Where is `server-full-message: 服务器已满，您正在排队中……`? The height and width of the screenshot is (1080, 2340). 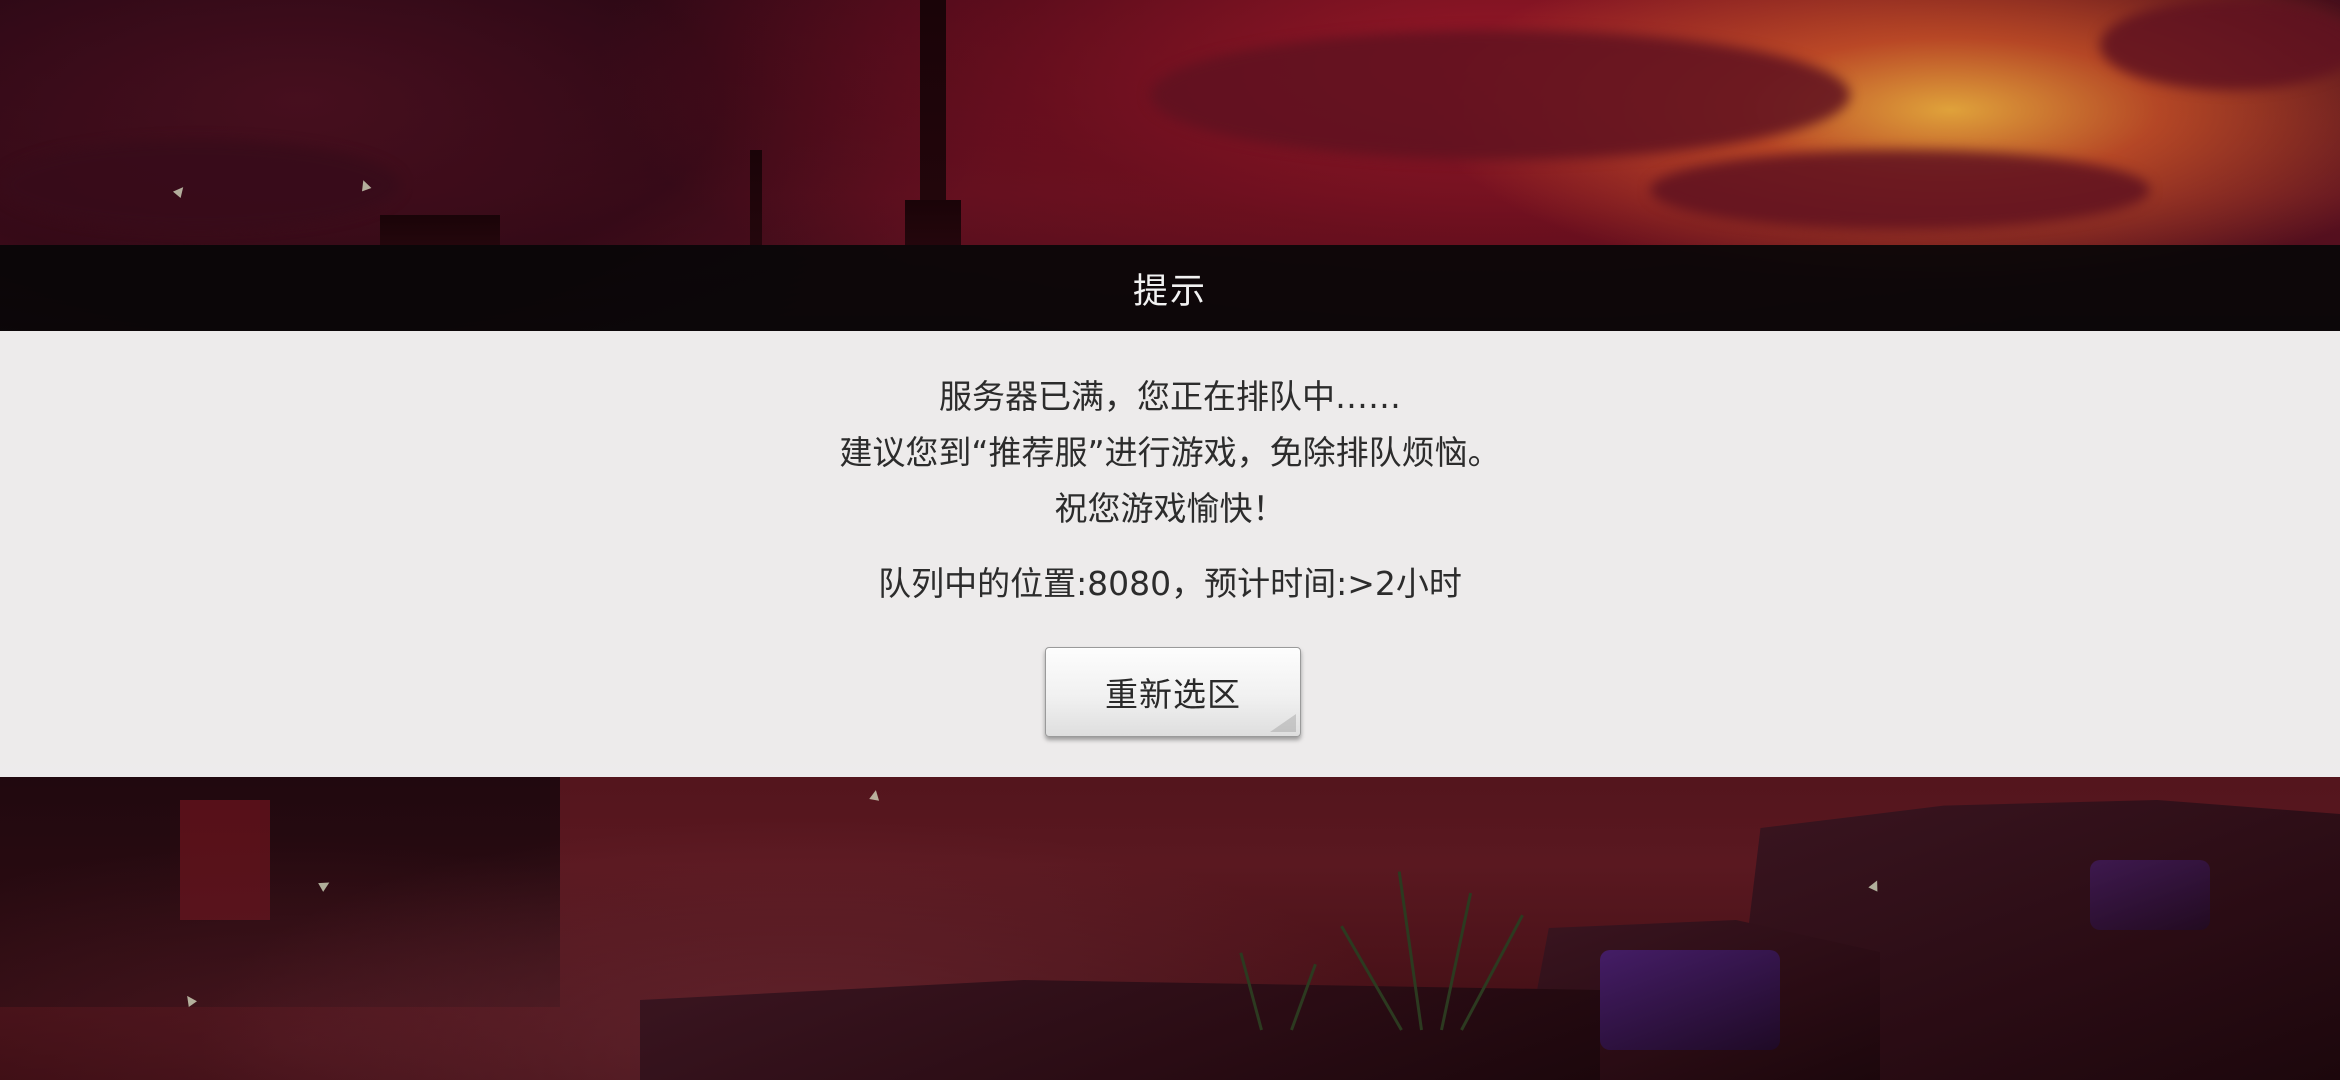 server-full-message: 服务器已满，您正在排队中…… is located at coordinates (1170, 396).